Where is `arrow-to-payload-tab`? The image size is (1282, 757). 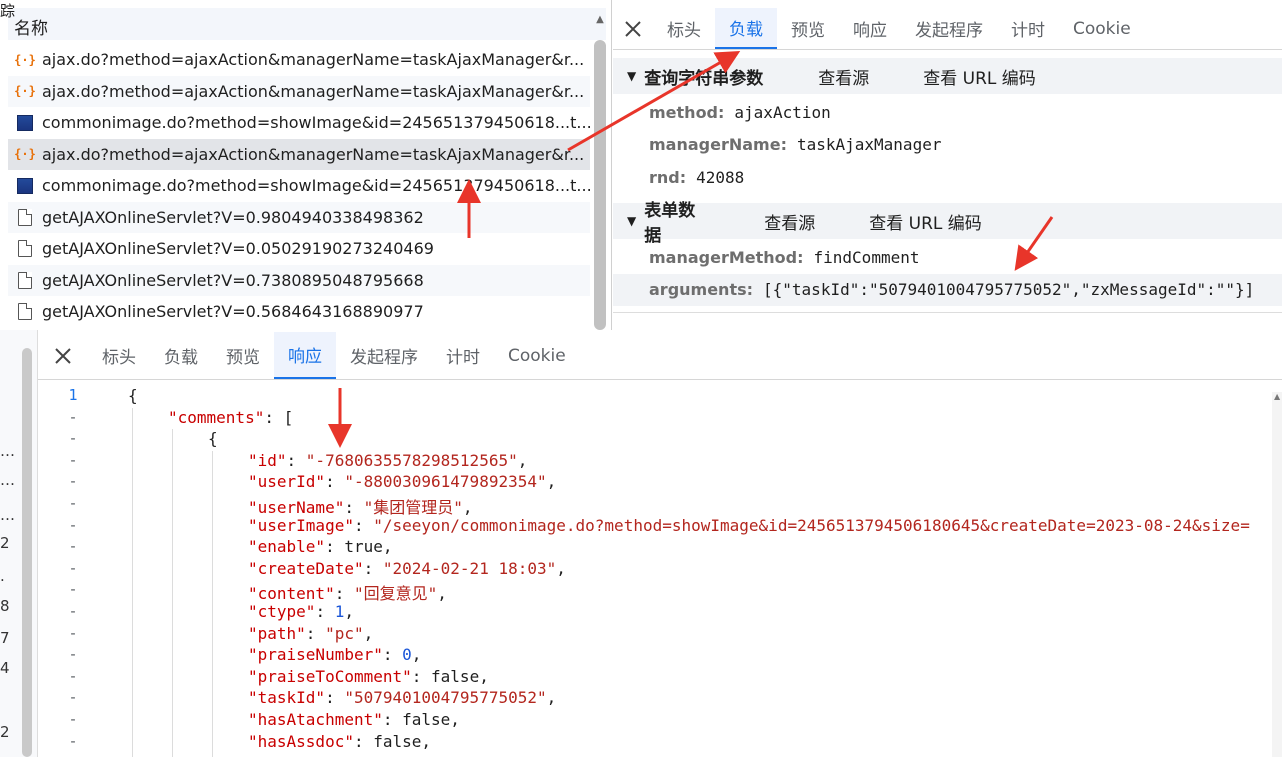 arrow-to-payload-tab is located at coordinates (654, 101).